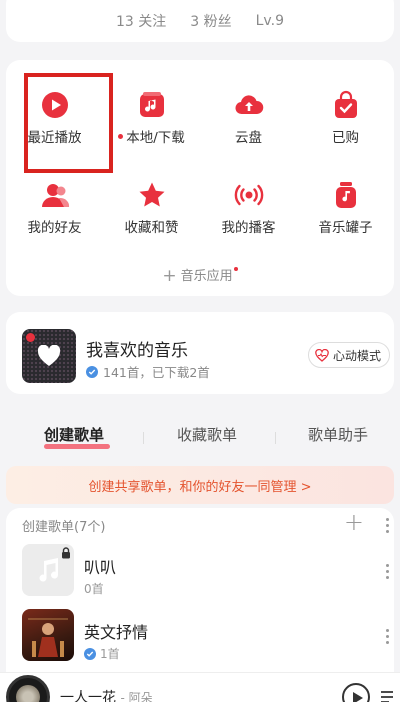  I want to click on mini-player: 一人一花 - 阿朵, so click(200, 687).